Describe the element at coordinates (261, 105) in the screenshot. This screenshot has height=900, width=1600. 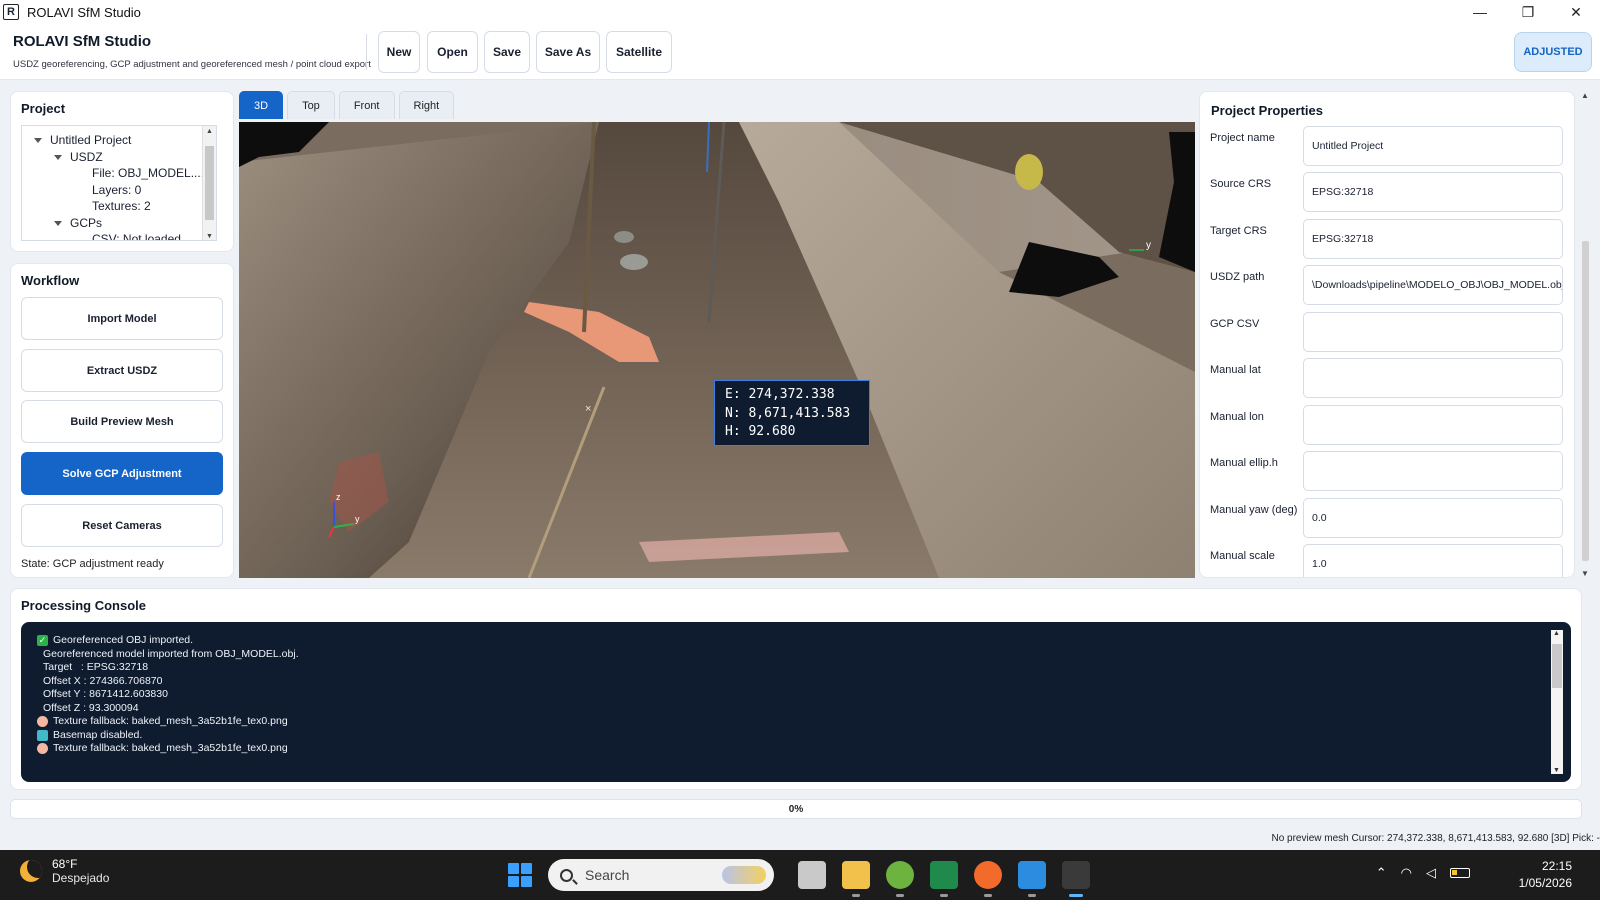
I see `tab-3d: 3D` at that location.